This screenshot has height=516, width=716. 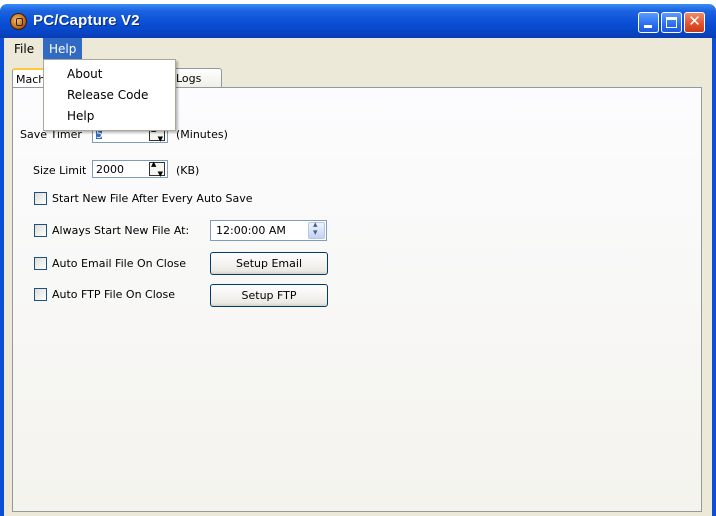 I want to click on save-timer-unit: (Minutes), so click(x=202, y=134).